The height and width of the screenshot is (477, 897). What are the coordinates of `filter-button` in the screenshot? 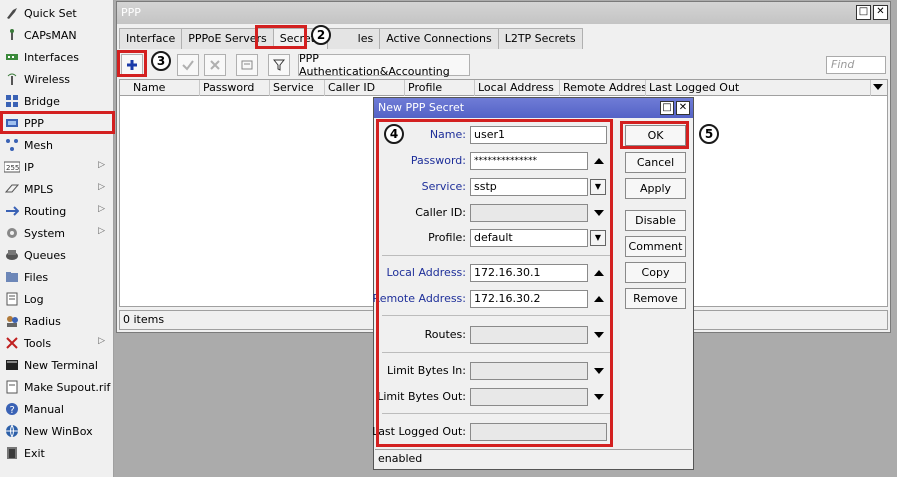 It's located at (279, 65).